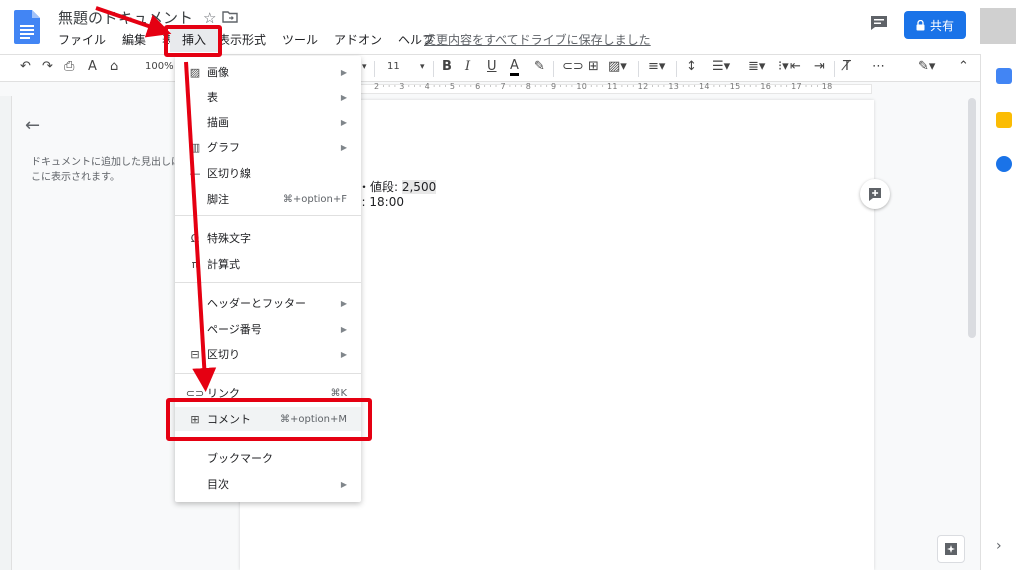 Image resolution: width=1024 pixels, height=570 pixels. Describe the element at coordinates (200, 226) in the screenshot. I see `arrow-to-comment` at that location.